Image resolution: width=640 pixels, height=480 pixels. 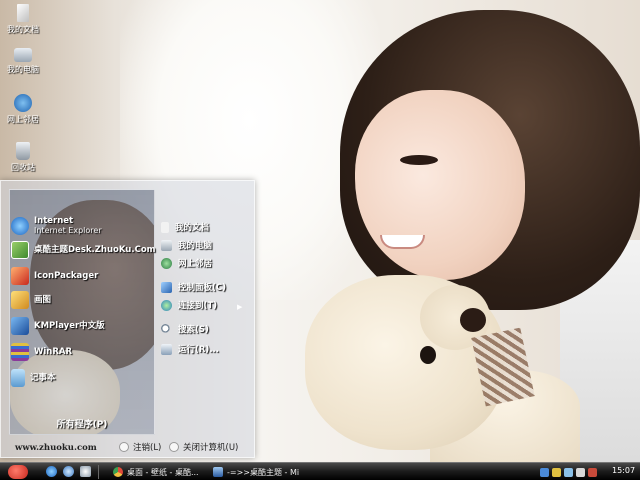 I want to click on wallpaper-bear-eye, so click(x=428, y=355).